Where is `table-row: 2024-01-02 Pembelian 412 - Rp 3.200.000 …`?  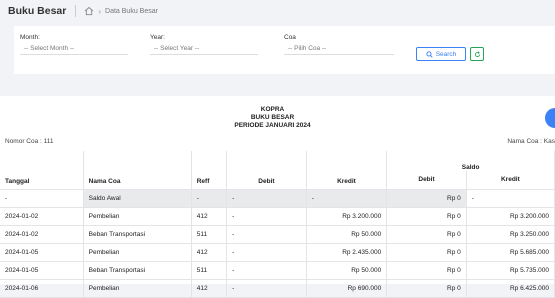 table-row: 2024-01-02 Pembelian 412 - Rp 3.200.000 … is located at coordinates (277, 216).